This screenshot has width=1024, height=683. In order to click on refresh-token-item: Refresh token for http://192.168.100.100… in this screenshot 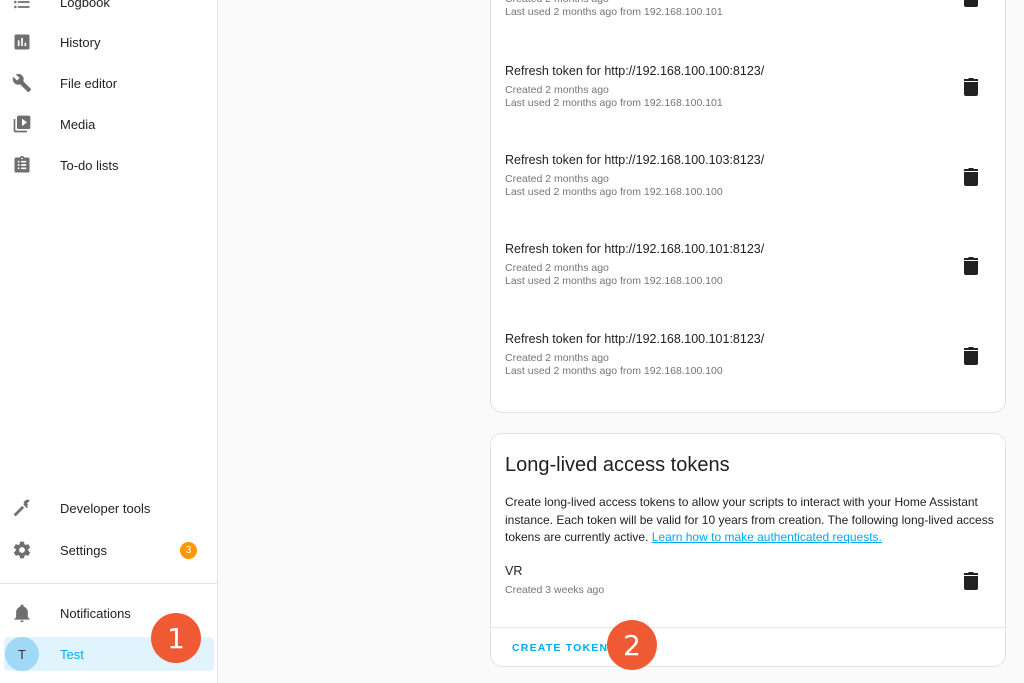, I will do `click(750, 87)`.